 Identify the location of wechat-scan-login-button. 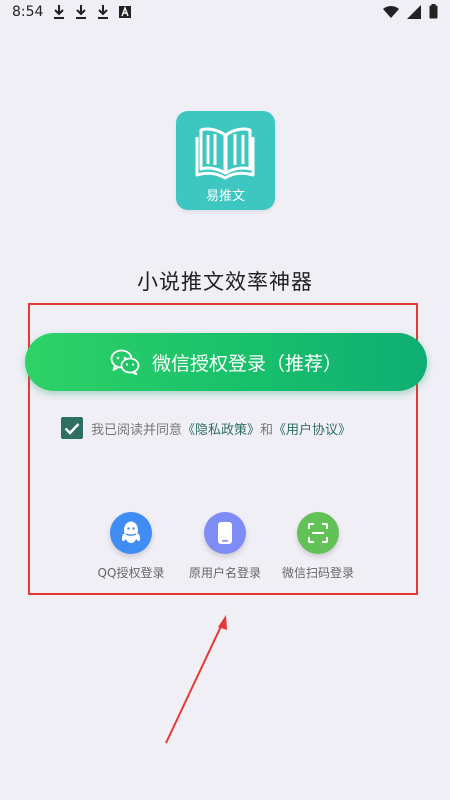
(318, 533).